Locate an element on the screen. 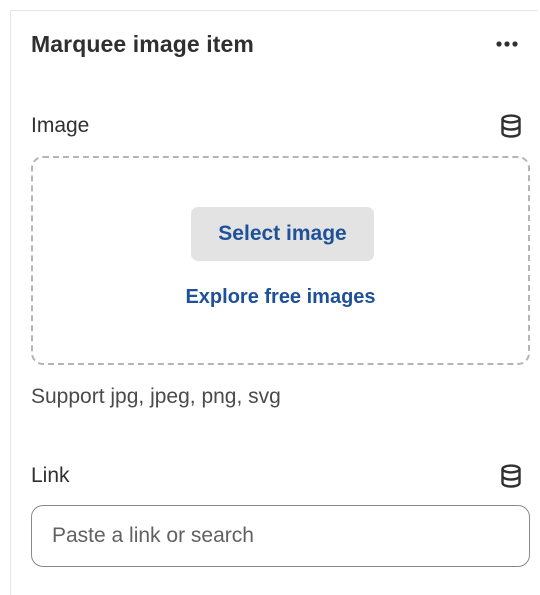 This screenshot has height=595, width=540. supported-formats-text: Support jpg, jpeg, png, svg is located at coordinates (156, 396).